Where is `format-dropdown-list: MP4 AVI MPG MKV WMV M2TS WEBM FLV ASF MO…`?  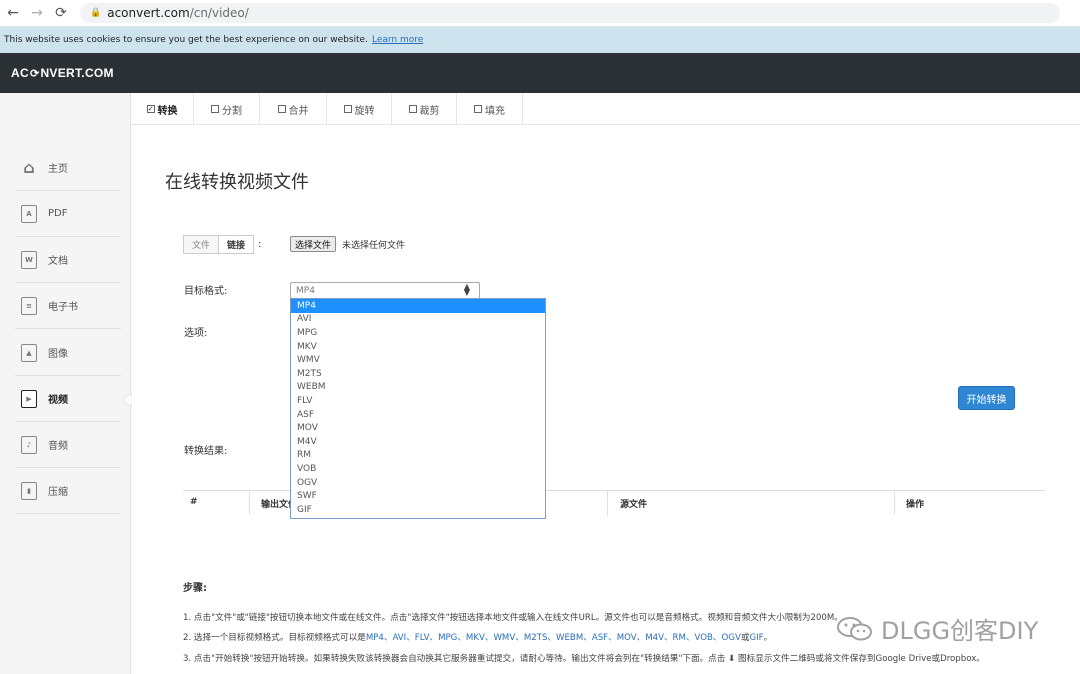 format-dropdown-list: MP4 AVI MPG MKV WMV M2TS WEBM FLV ASF MO… is located at coordinates (418, 408).